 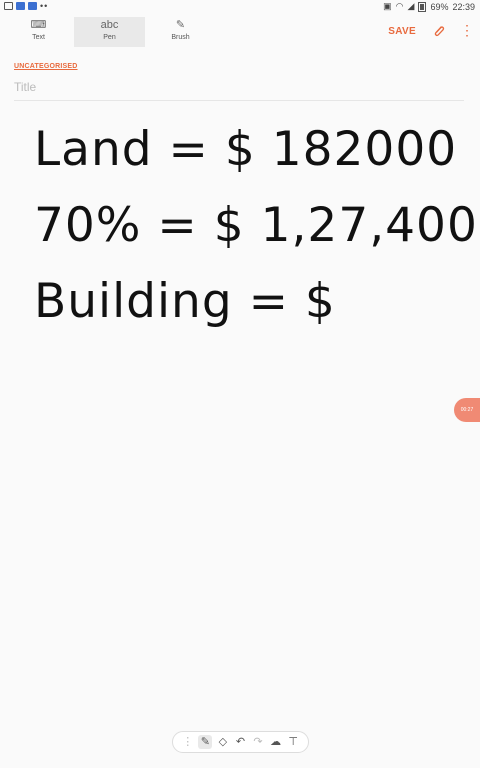 I want to click on drag-handle-icon: ⋮, so click(x=188, y=742).